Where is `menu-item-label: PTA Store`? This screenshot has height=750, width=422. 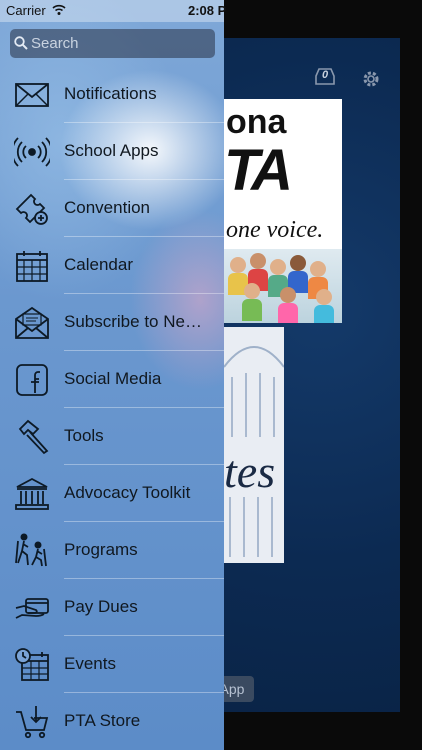
menu-item-label: PTA Store is located at coordinates (102, 720).